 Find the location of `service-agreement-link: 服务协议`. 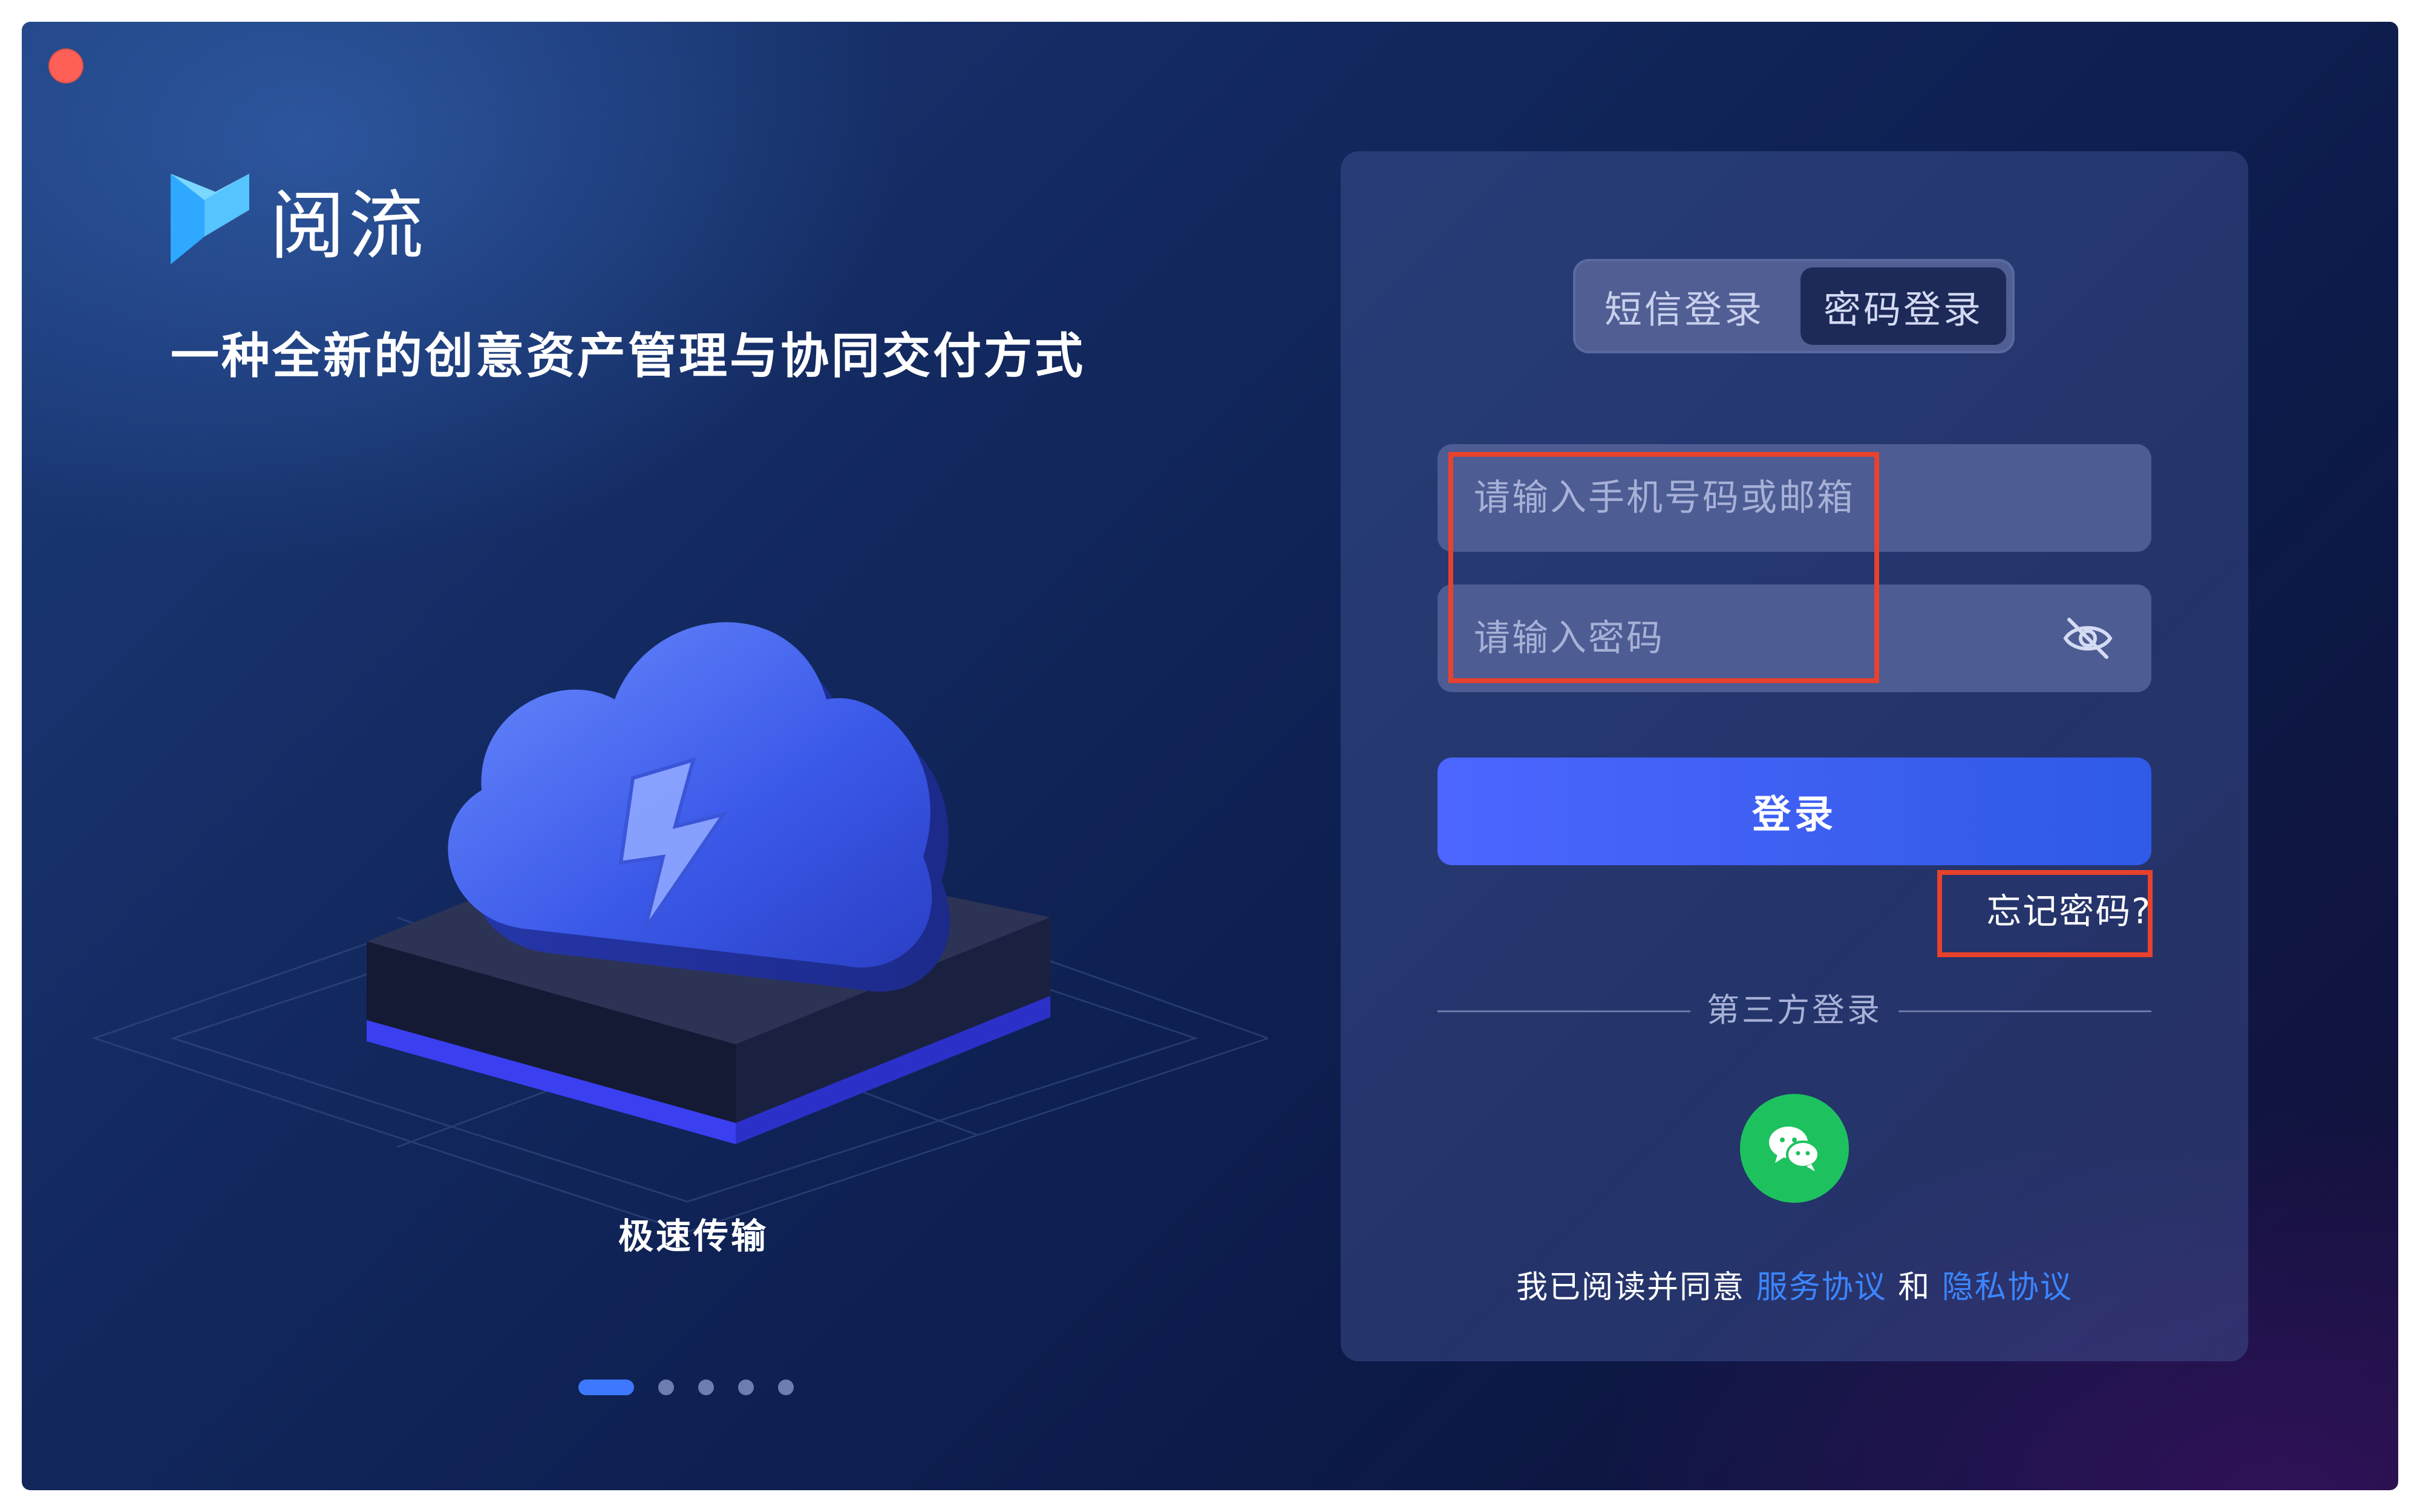

service-agreement-link: 服务协议 is located at coordinates (1821, 1287).